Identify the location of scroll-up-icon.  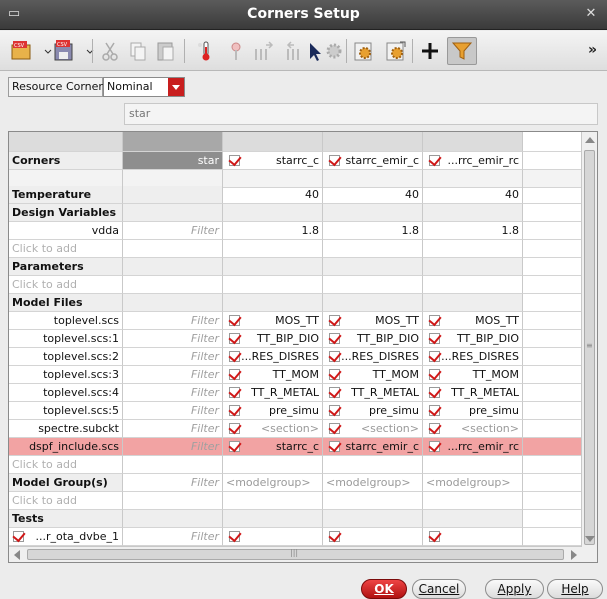
(590, 140).